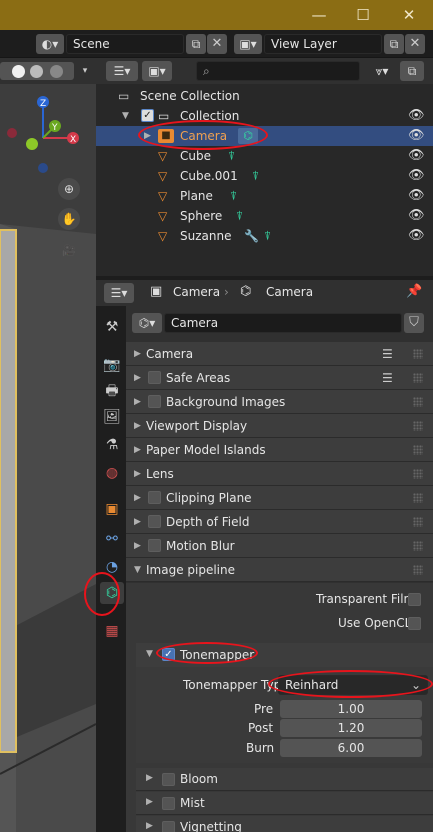 This screenshot has width=433, height=832. What do you see at coordinates (279, 570) in the screenshot?
I see `panel-image-pipeline: ▼ Image pipeline` at bounding box center [279, 570].